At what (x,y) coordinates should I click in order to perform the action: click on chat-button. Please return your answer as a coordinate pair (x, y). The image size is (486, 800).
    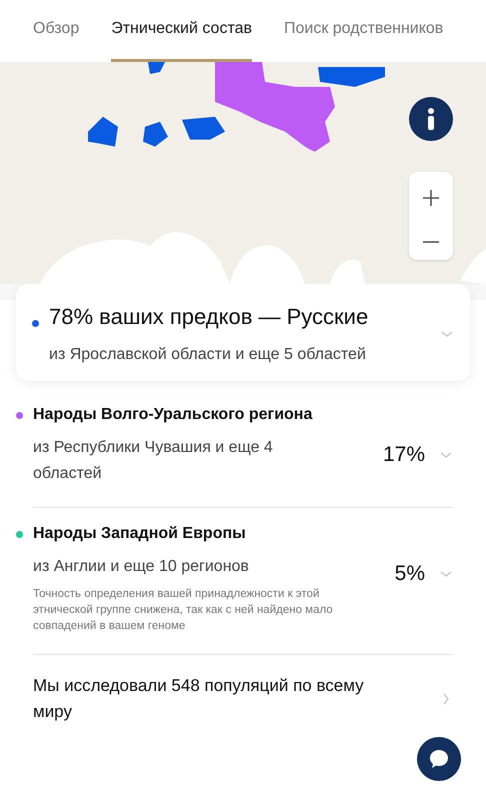
    Looking at the image, I should click on (439, 759).